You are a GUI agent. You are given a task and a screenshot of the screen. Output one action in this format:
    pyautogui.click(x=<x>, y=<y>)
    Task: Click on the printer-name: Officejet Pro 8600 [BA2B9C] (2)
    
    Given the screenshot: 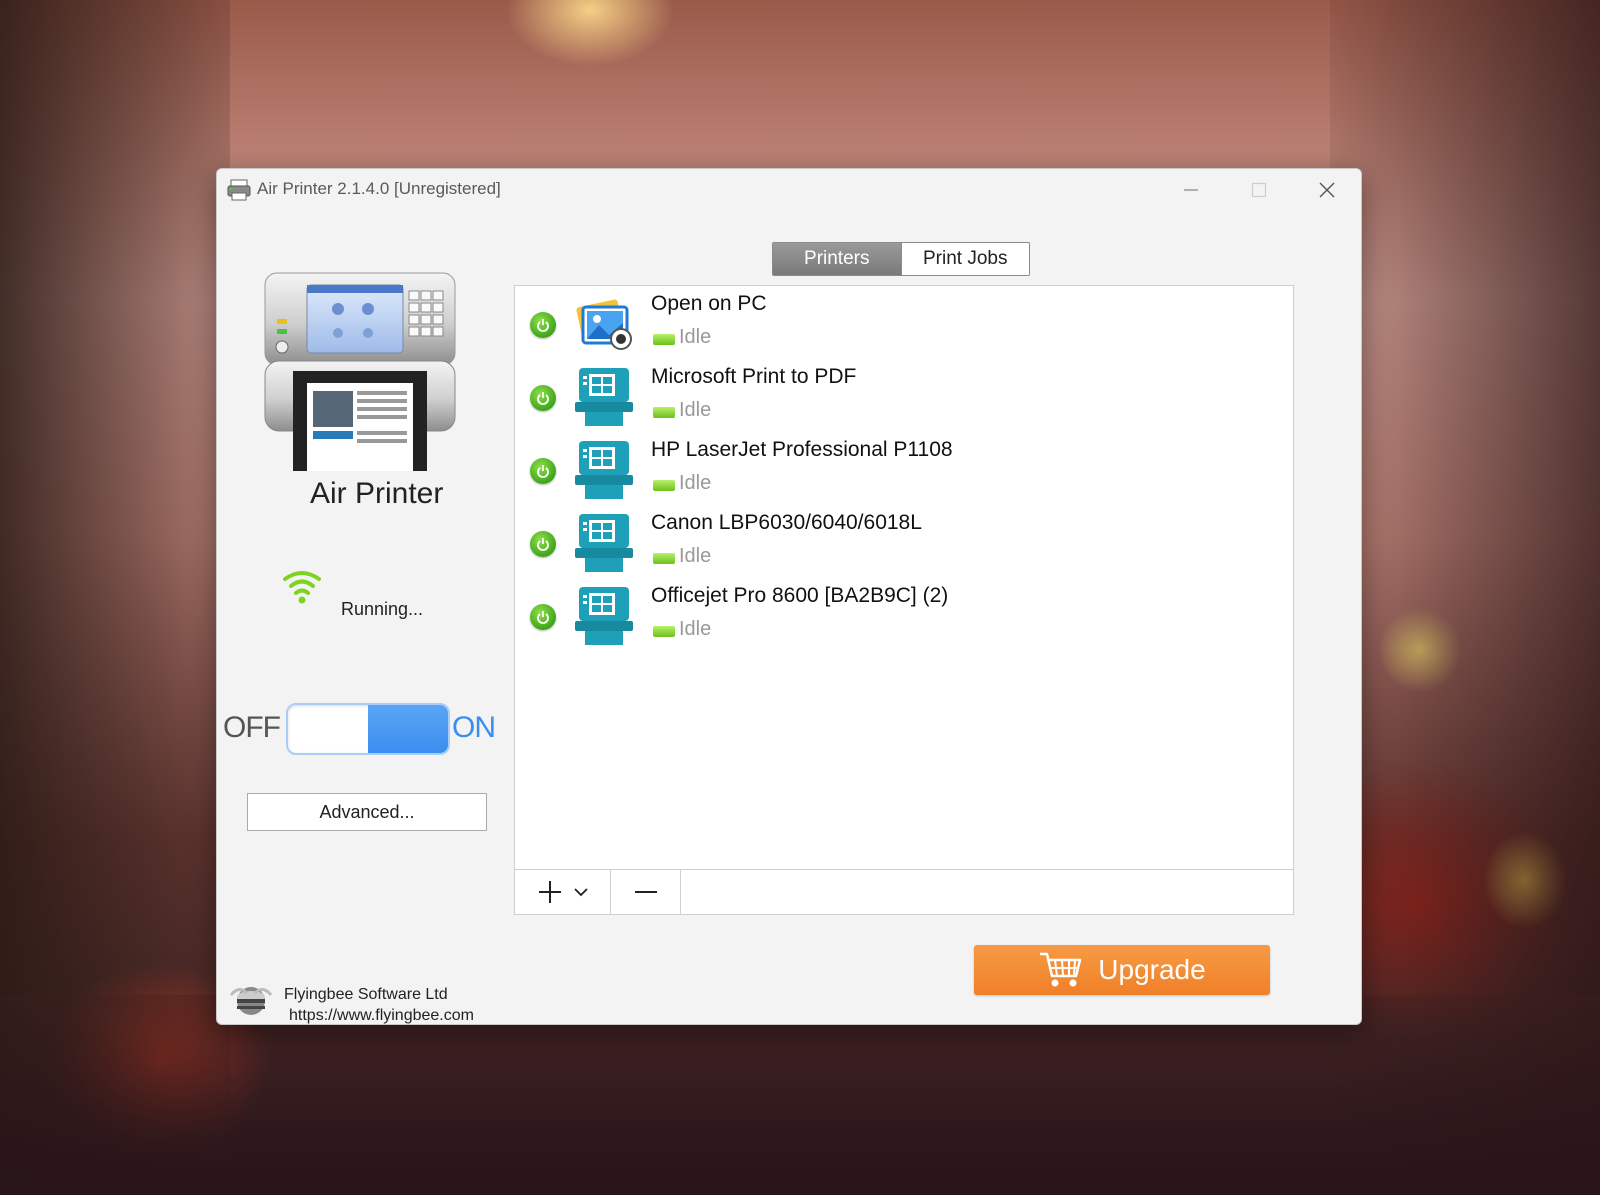 What is the action you would take?
    pyautogui.click(x=800, y=595)
    